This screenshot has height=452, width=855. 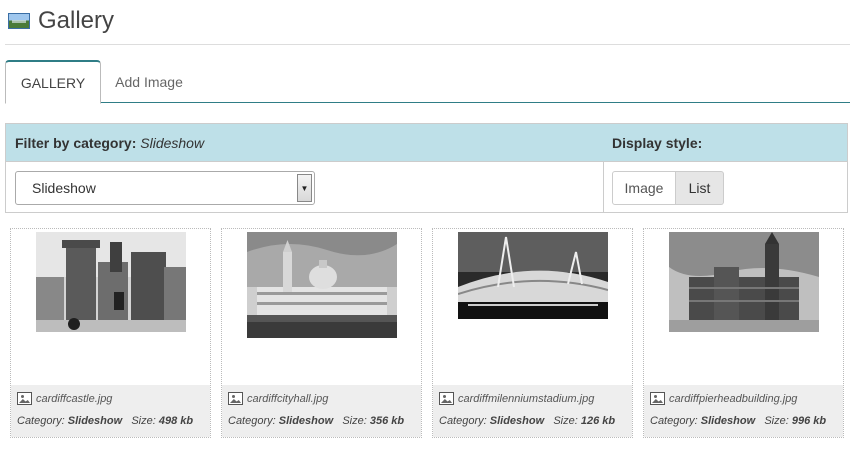 I want to click on category-select: Slideshow ▼, so click(x=165, y=188).